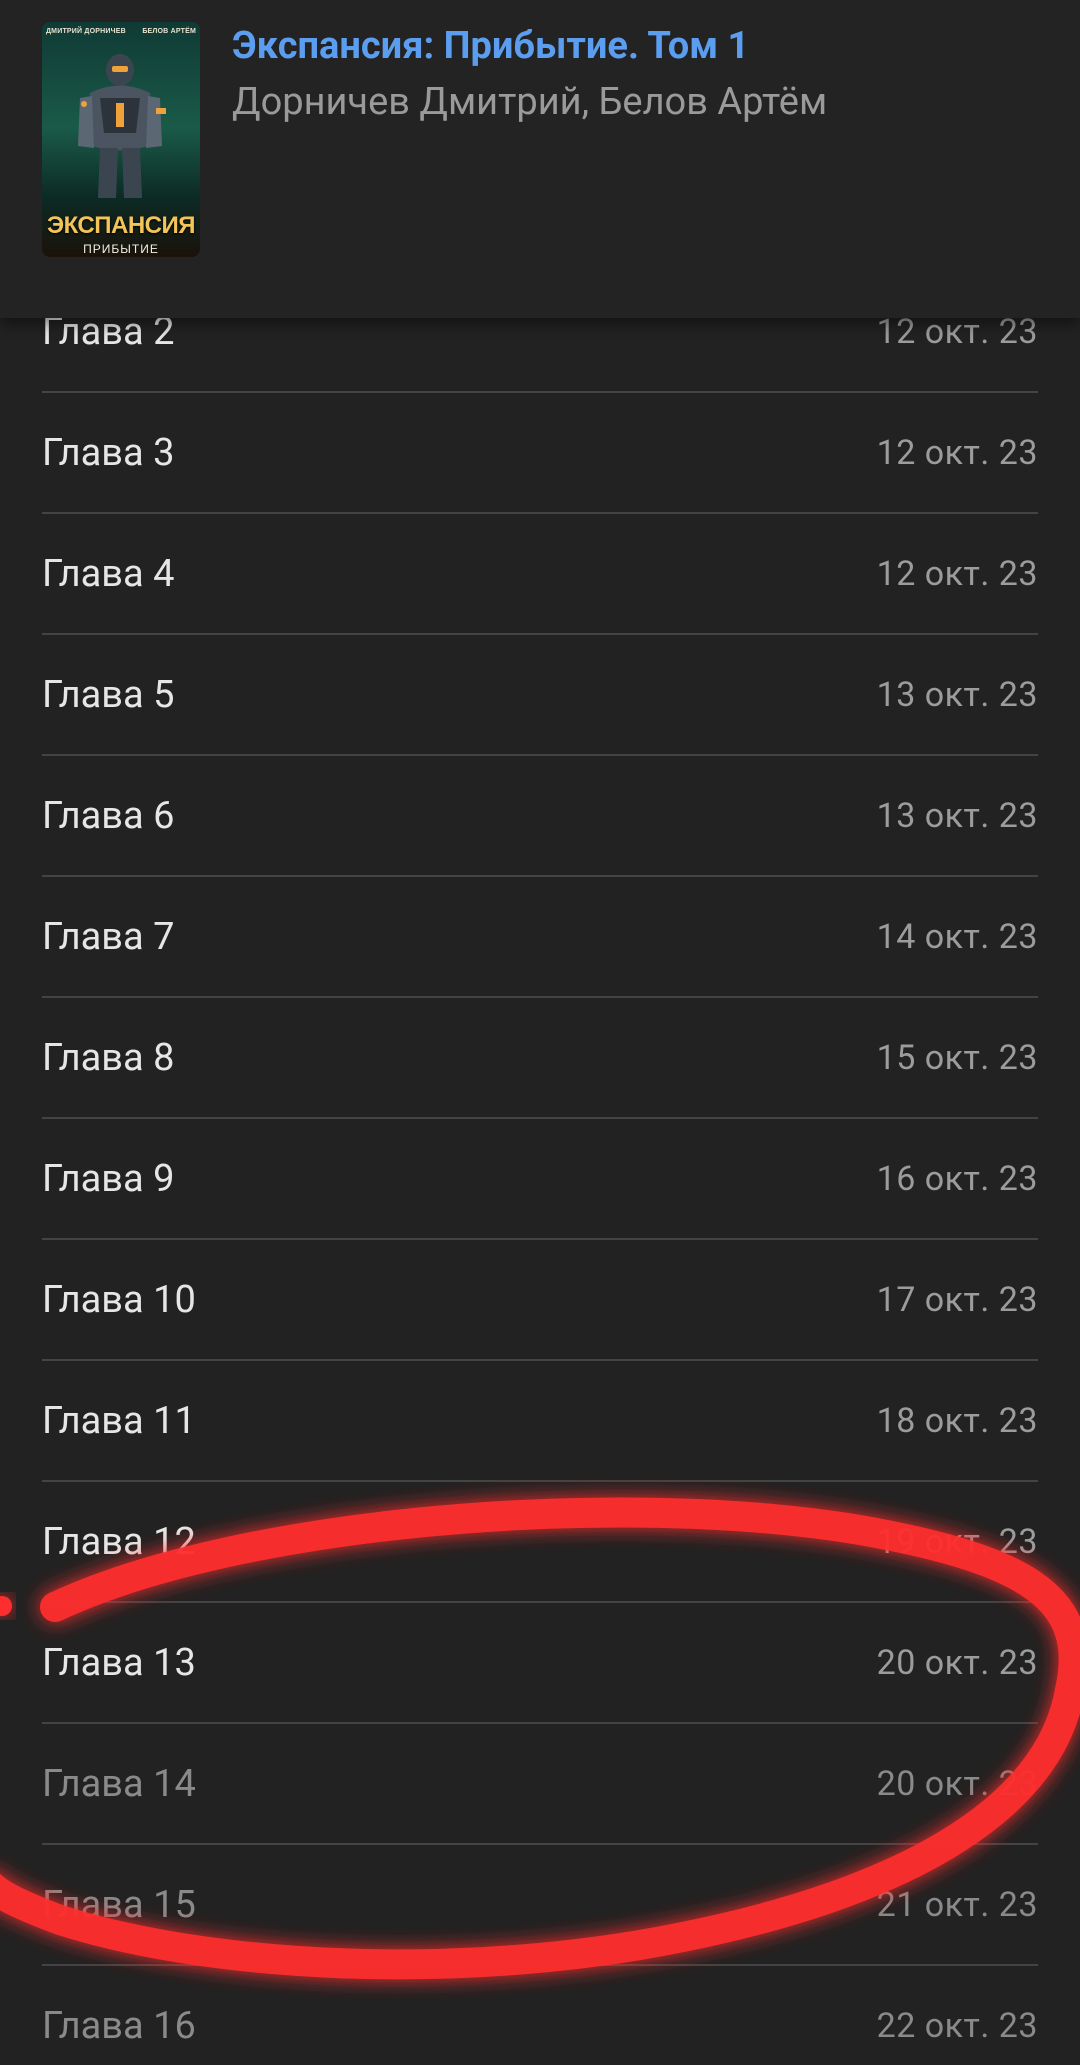  I want to click on armored-soldier-illustration, so click(122, 126).